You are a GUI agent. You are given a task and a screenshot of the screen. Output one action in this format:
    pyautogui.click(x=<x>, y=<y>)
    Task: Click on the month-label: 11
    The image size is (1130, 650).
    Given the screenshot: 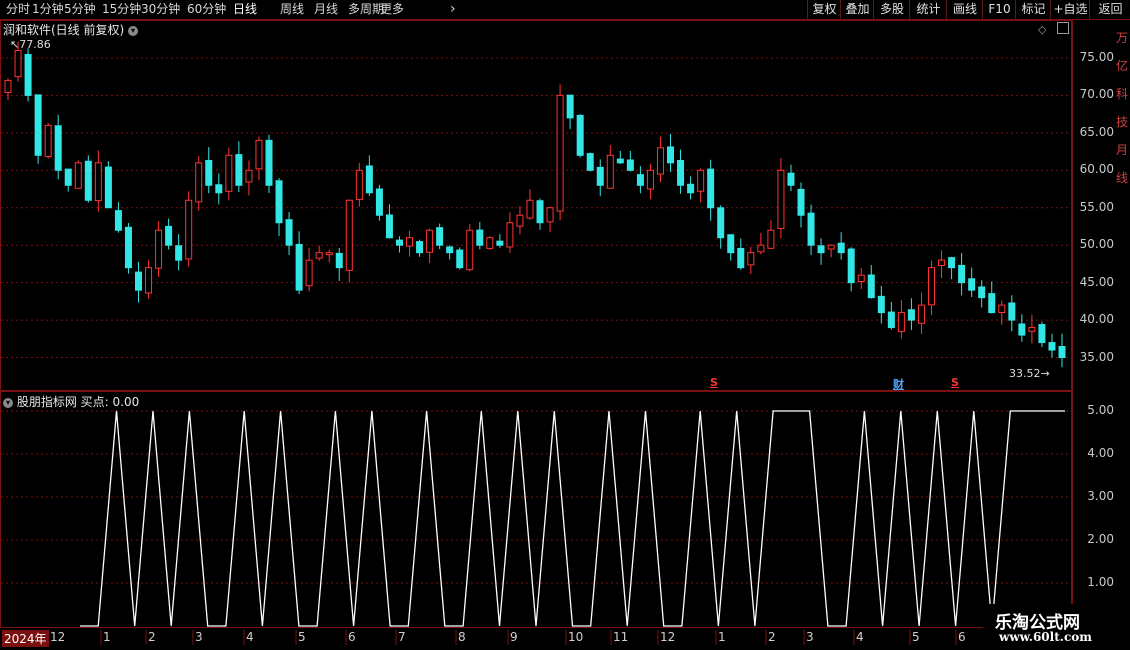 What is the action you would take?
    pyautogui.click(x=621, y=637)
    